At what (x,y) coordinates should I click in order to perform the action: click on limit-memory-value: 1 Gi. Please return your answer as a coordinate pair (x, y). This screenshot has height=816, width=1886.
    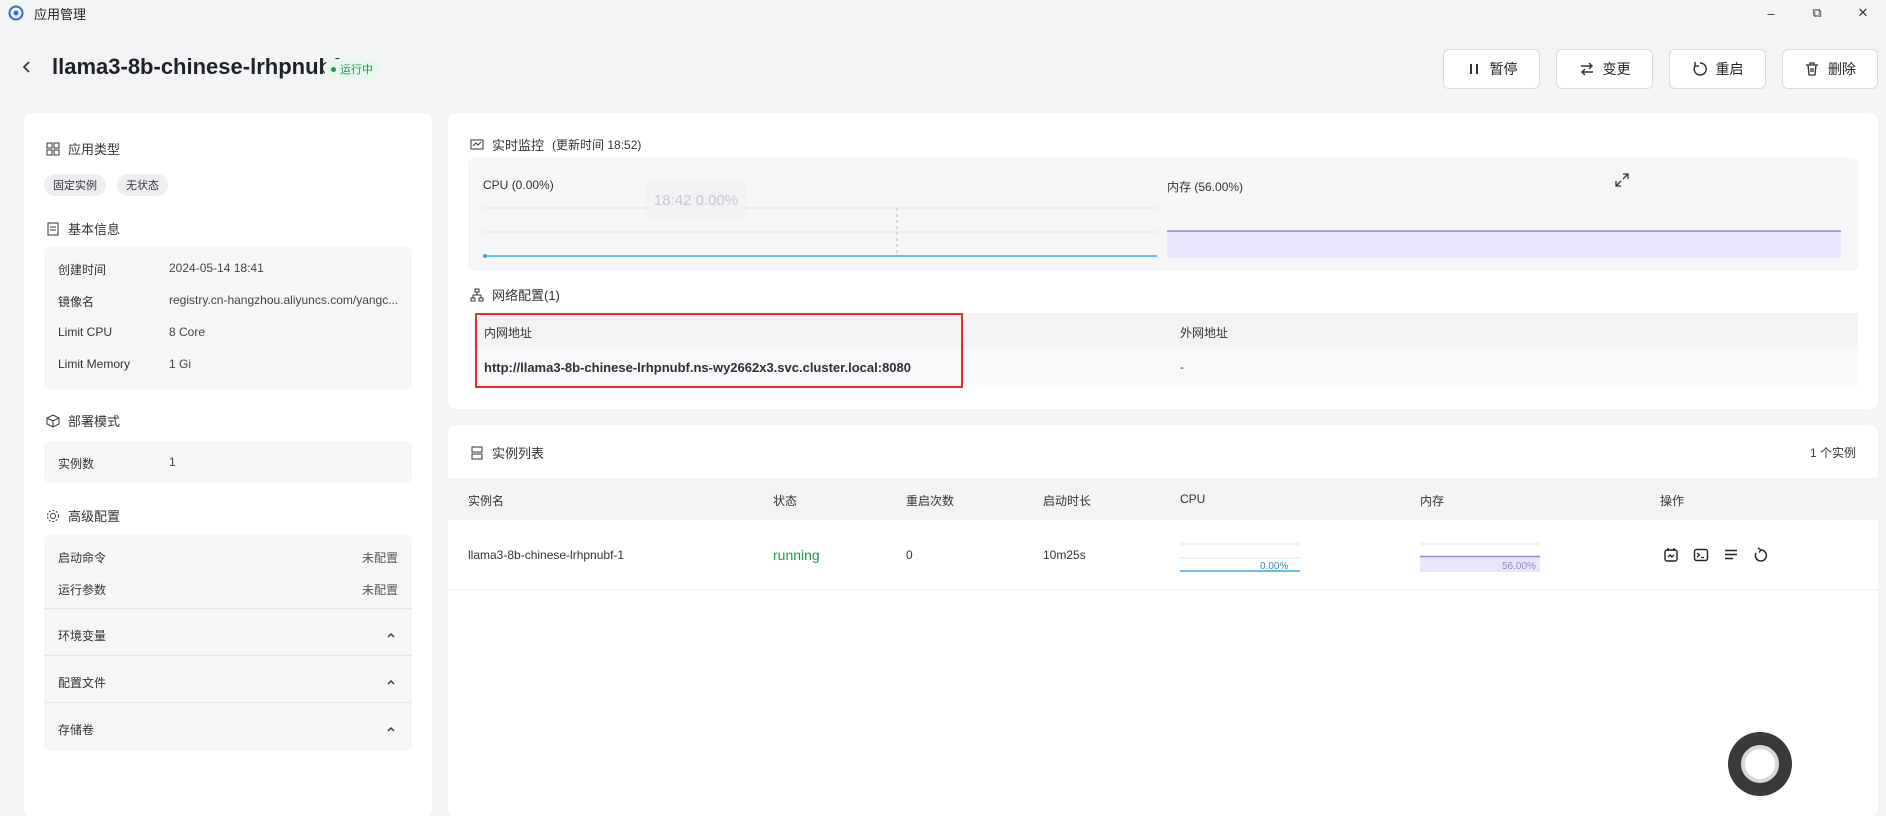
    Looking at the image, I should click on (180, 364).